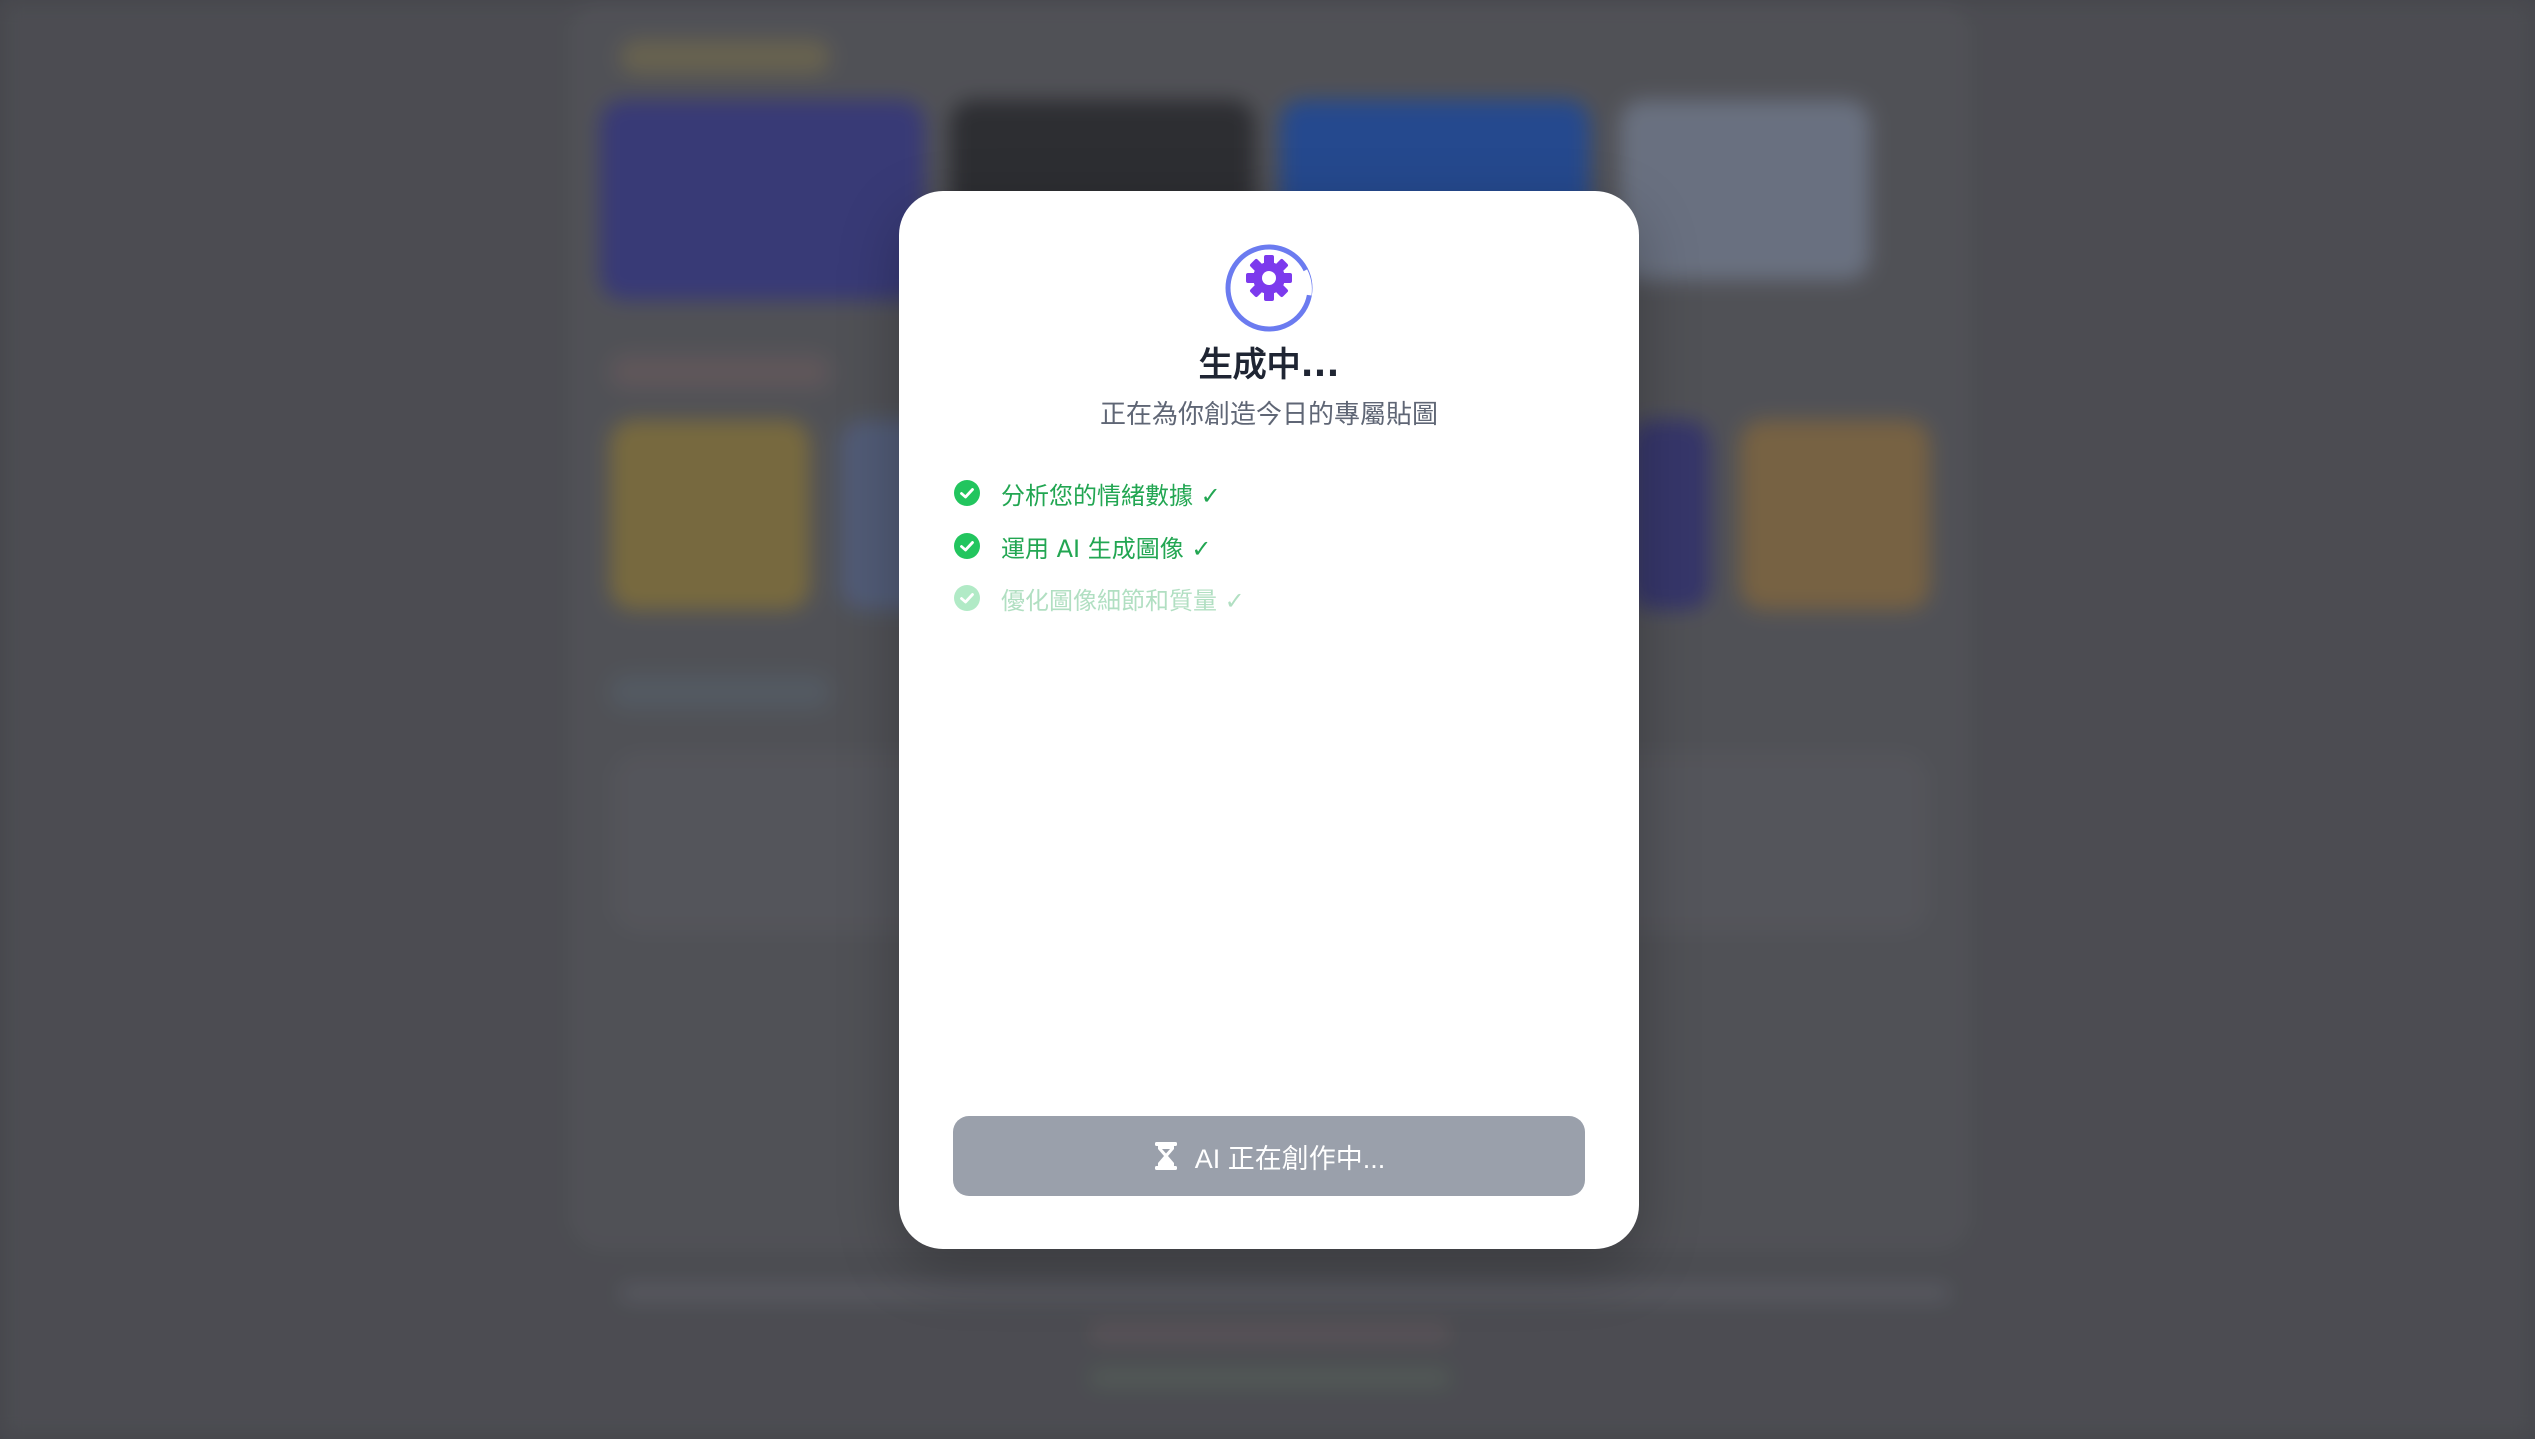 Image resolution: width=2535 pixels, height=1439 pixels. Describe the element at coordinates (1106, 548) in the screenshot. I see `step-label: 運用 AI 生成圖像 ✓` at that location.